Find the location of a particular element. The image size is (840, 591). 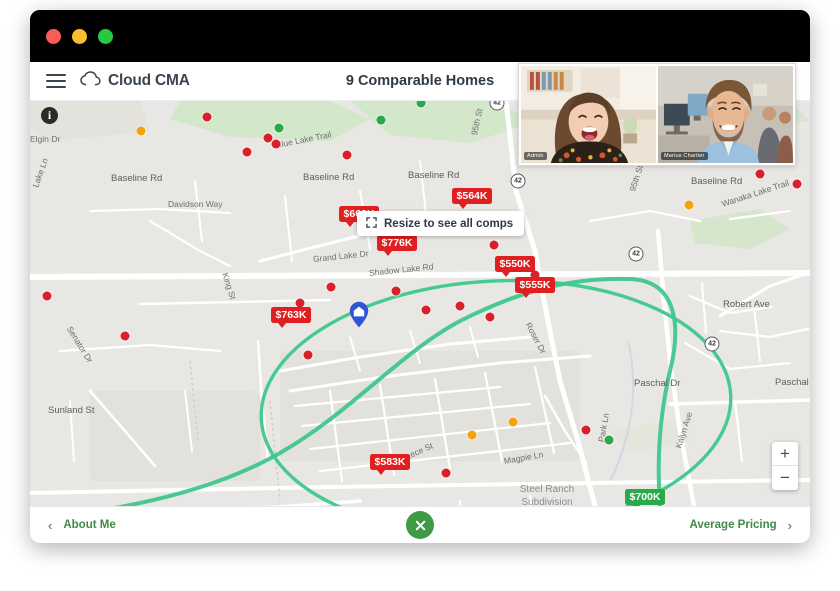

close-presentation-button is located at coordinates (420, 525).